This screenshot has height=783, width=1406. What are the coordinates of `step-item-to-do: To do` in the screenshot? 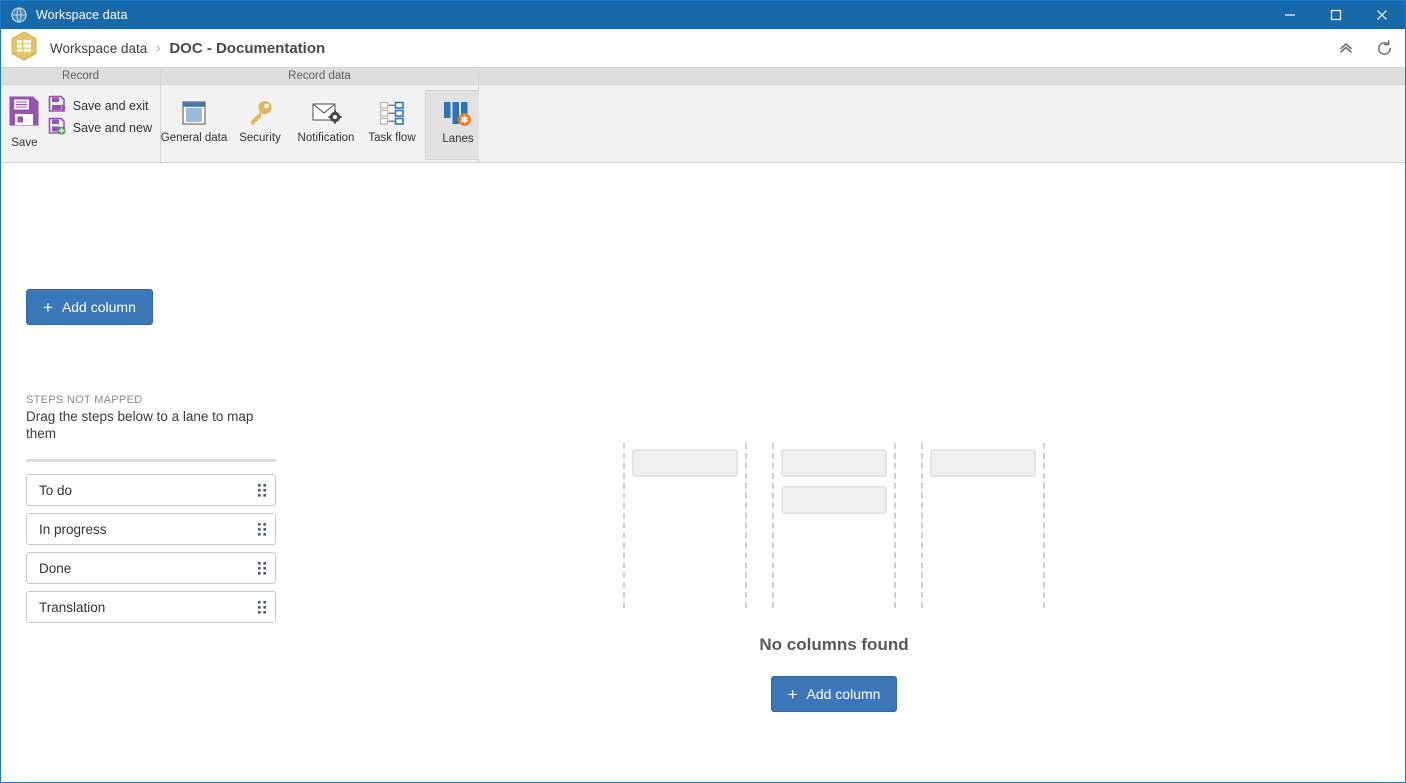 It's located at (151, 490).